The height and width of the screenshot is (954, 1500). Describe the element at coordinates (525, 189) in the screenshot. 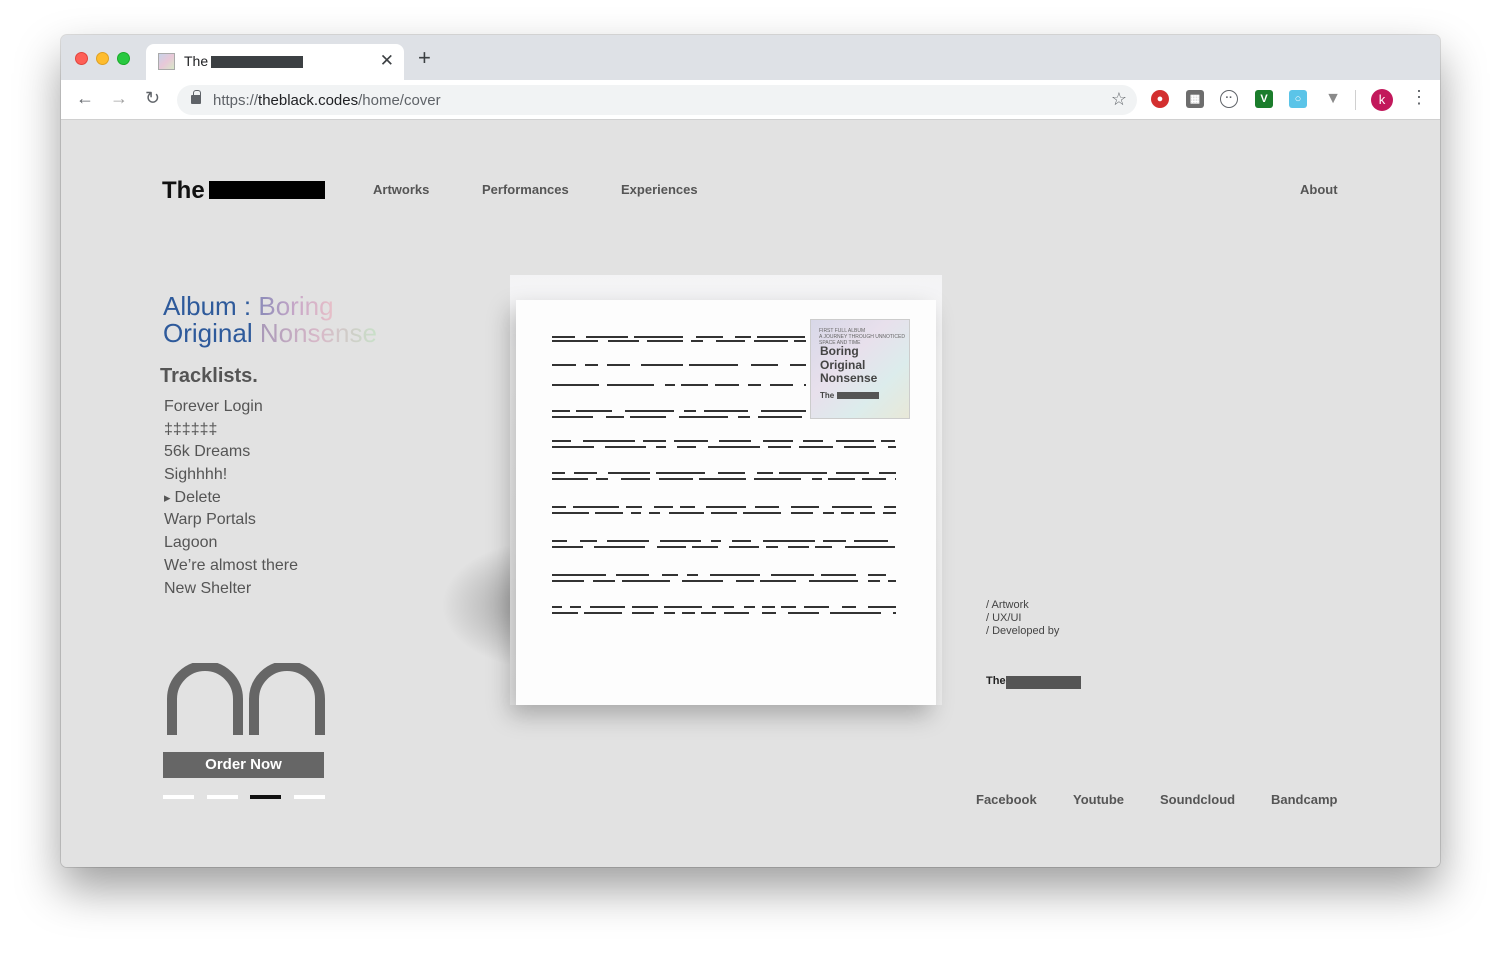

I see `nav-performances: Performances` at that location.